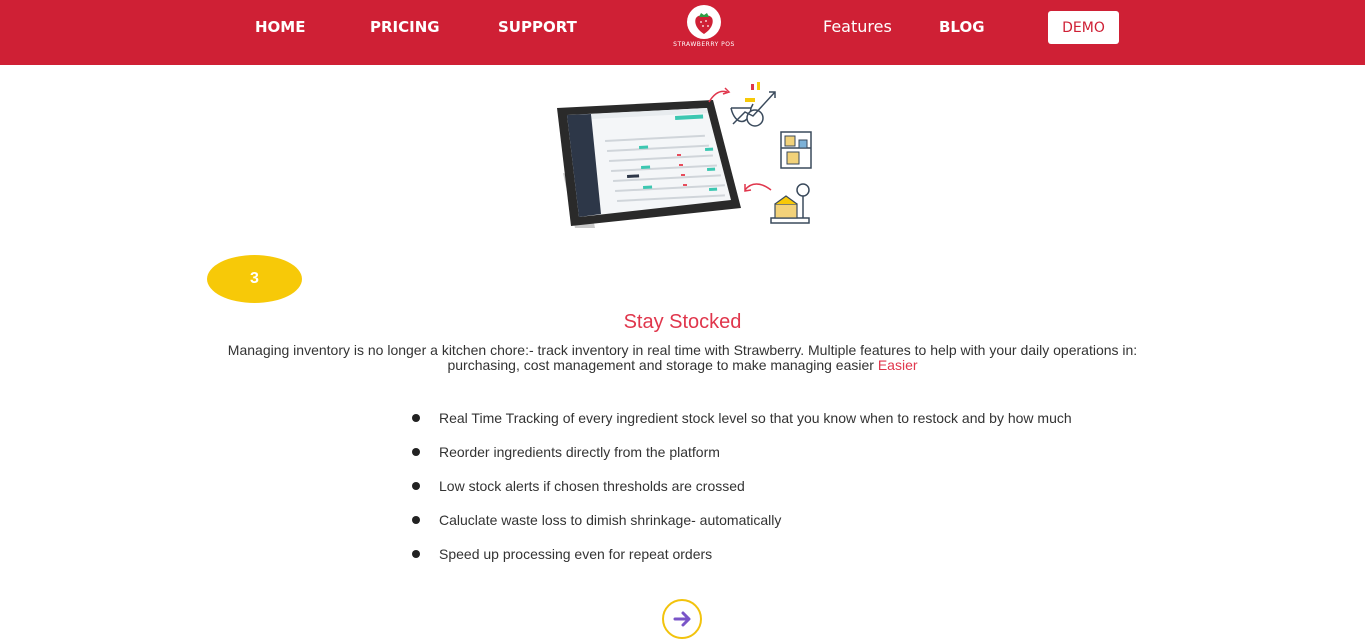  What do you see at coordinates (857, 26) in the screenshot?
I see `nav-features-link: Features` at bounding box center [857, 26].